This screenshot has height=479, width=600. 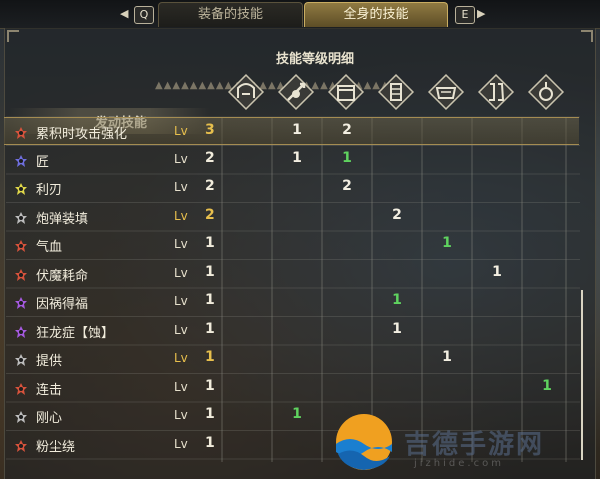 I want to click on tab-bar: ◀ Q 装备的技能 全身的技能 E ▶, so click(x=300, y=14).